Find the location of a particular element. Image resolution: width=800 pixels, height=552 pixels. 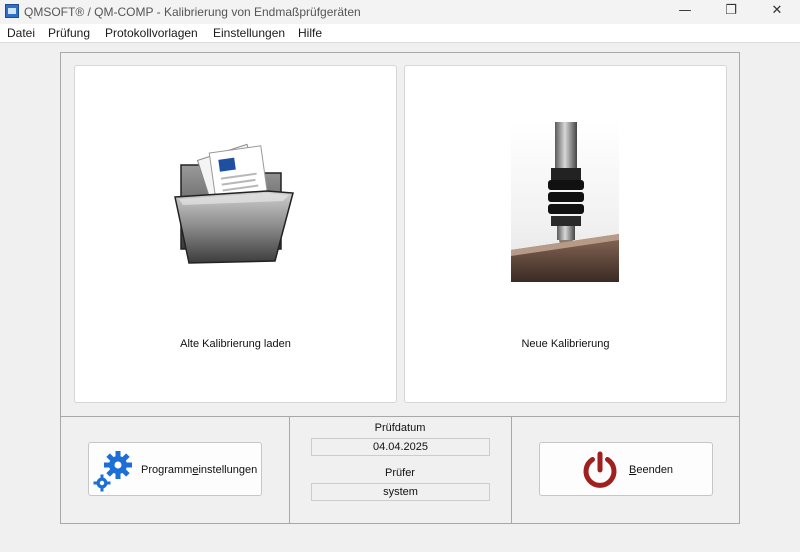

load-calibration-label: Alte Kalibrierung laden is located at coordinates (235, 344).